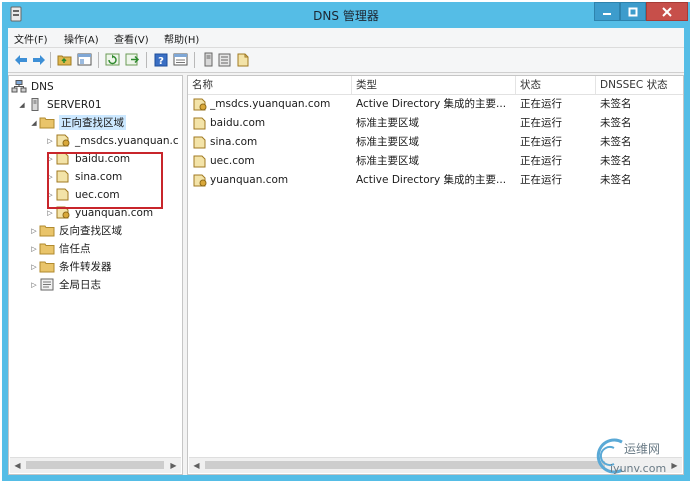 Image resolution: width=692 pixels, height=483 pixels. Describe the element at coordinates (242, 59) in the screenshot. I see `new-zone-button` at that location.